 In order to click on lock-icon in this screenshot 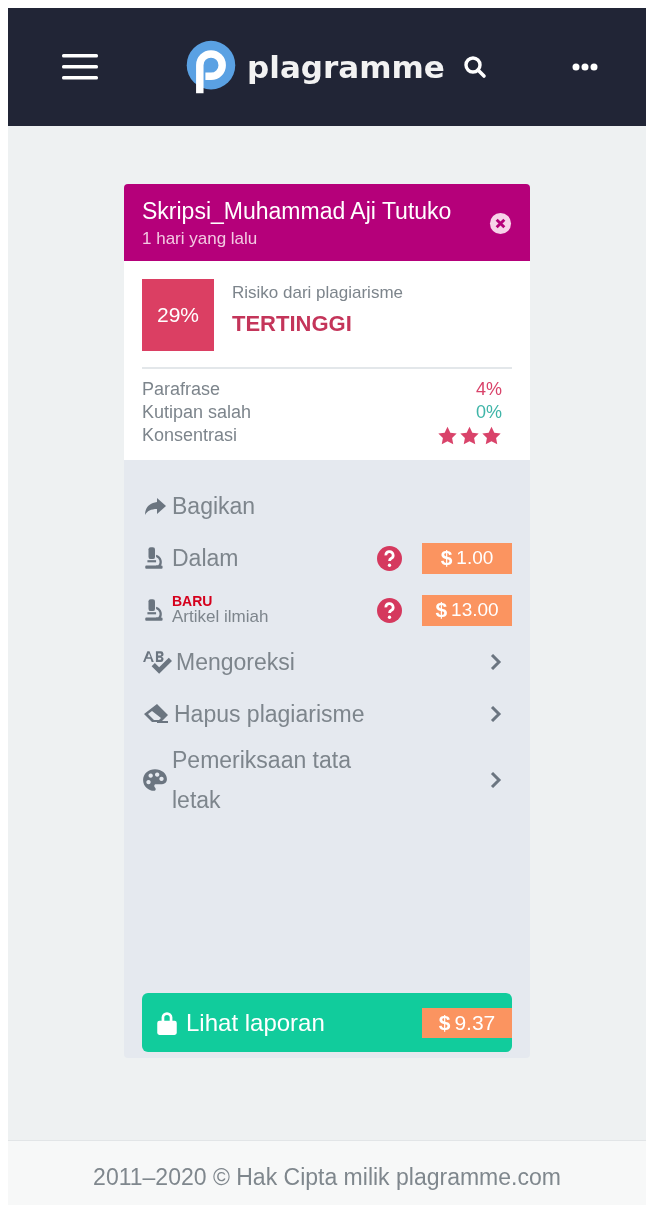, I will do `click(167, 1022)`.